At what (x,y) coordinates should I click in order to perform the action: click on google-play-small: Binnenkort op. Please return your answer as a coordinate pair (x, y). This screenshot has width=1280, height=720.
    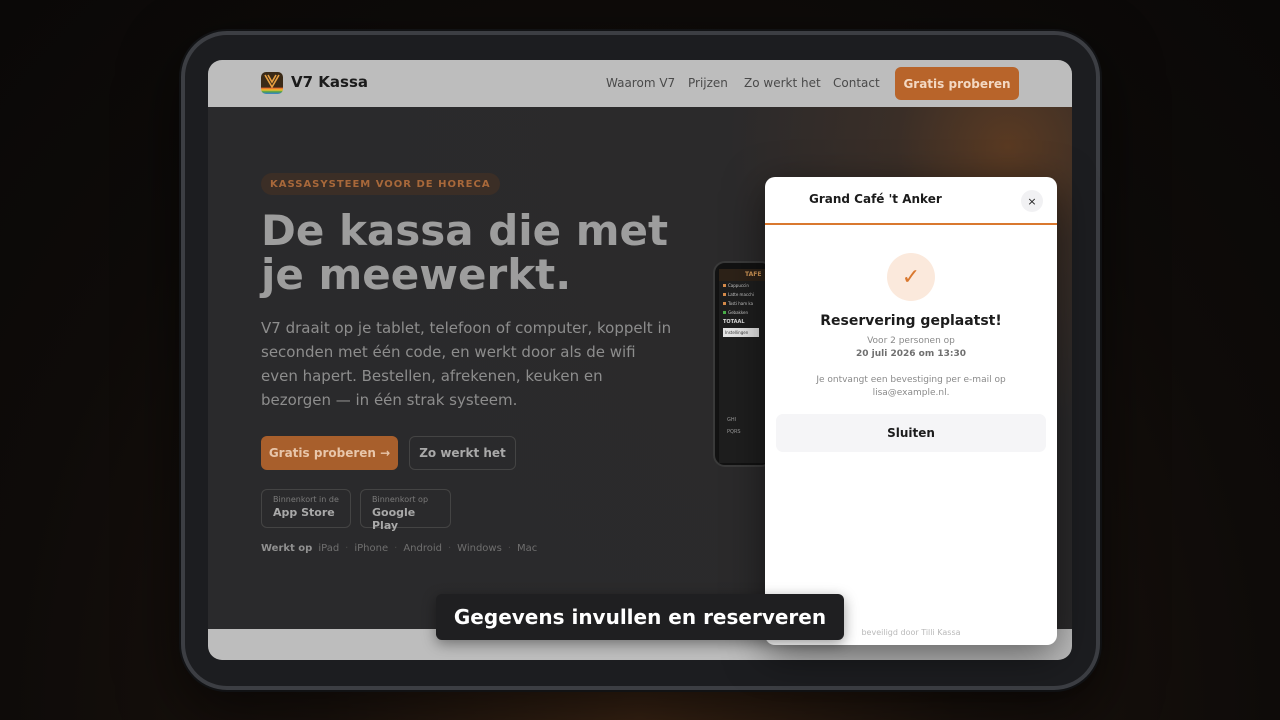
    Looking at the image, I should click on (400, 499).